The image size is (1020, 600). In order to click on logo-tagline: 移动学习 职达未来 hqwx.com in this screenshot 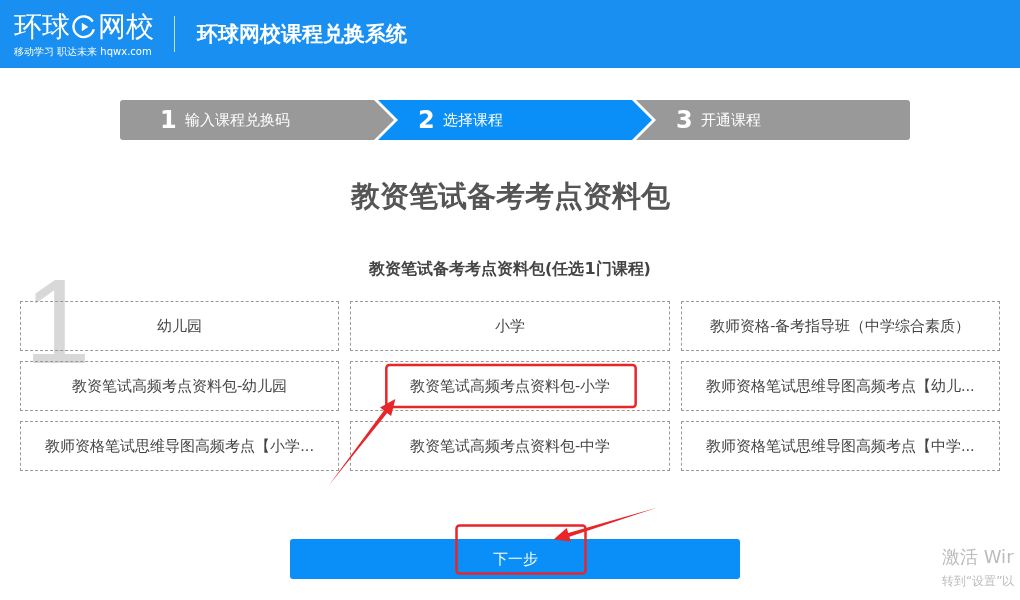, I will do `click(83, 51)`.